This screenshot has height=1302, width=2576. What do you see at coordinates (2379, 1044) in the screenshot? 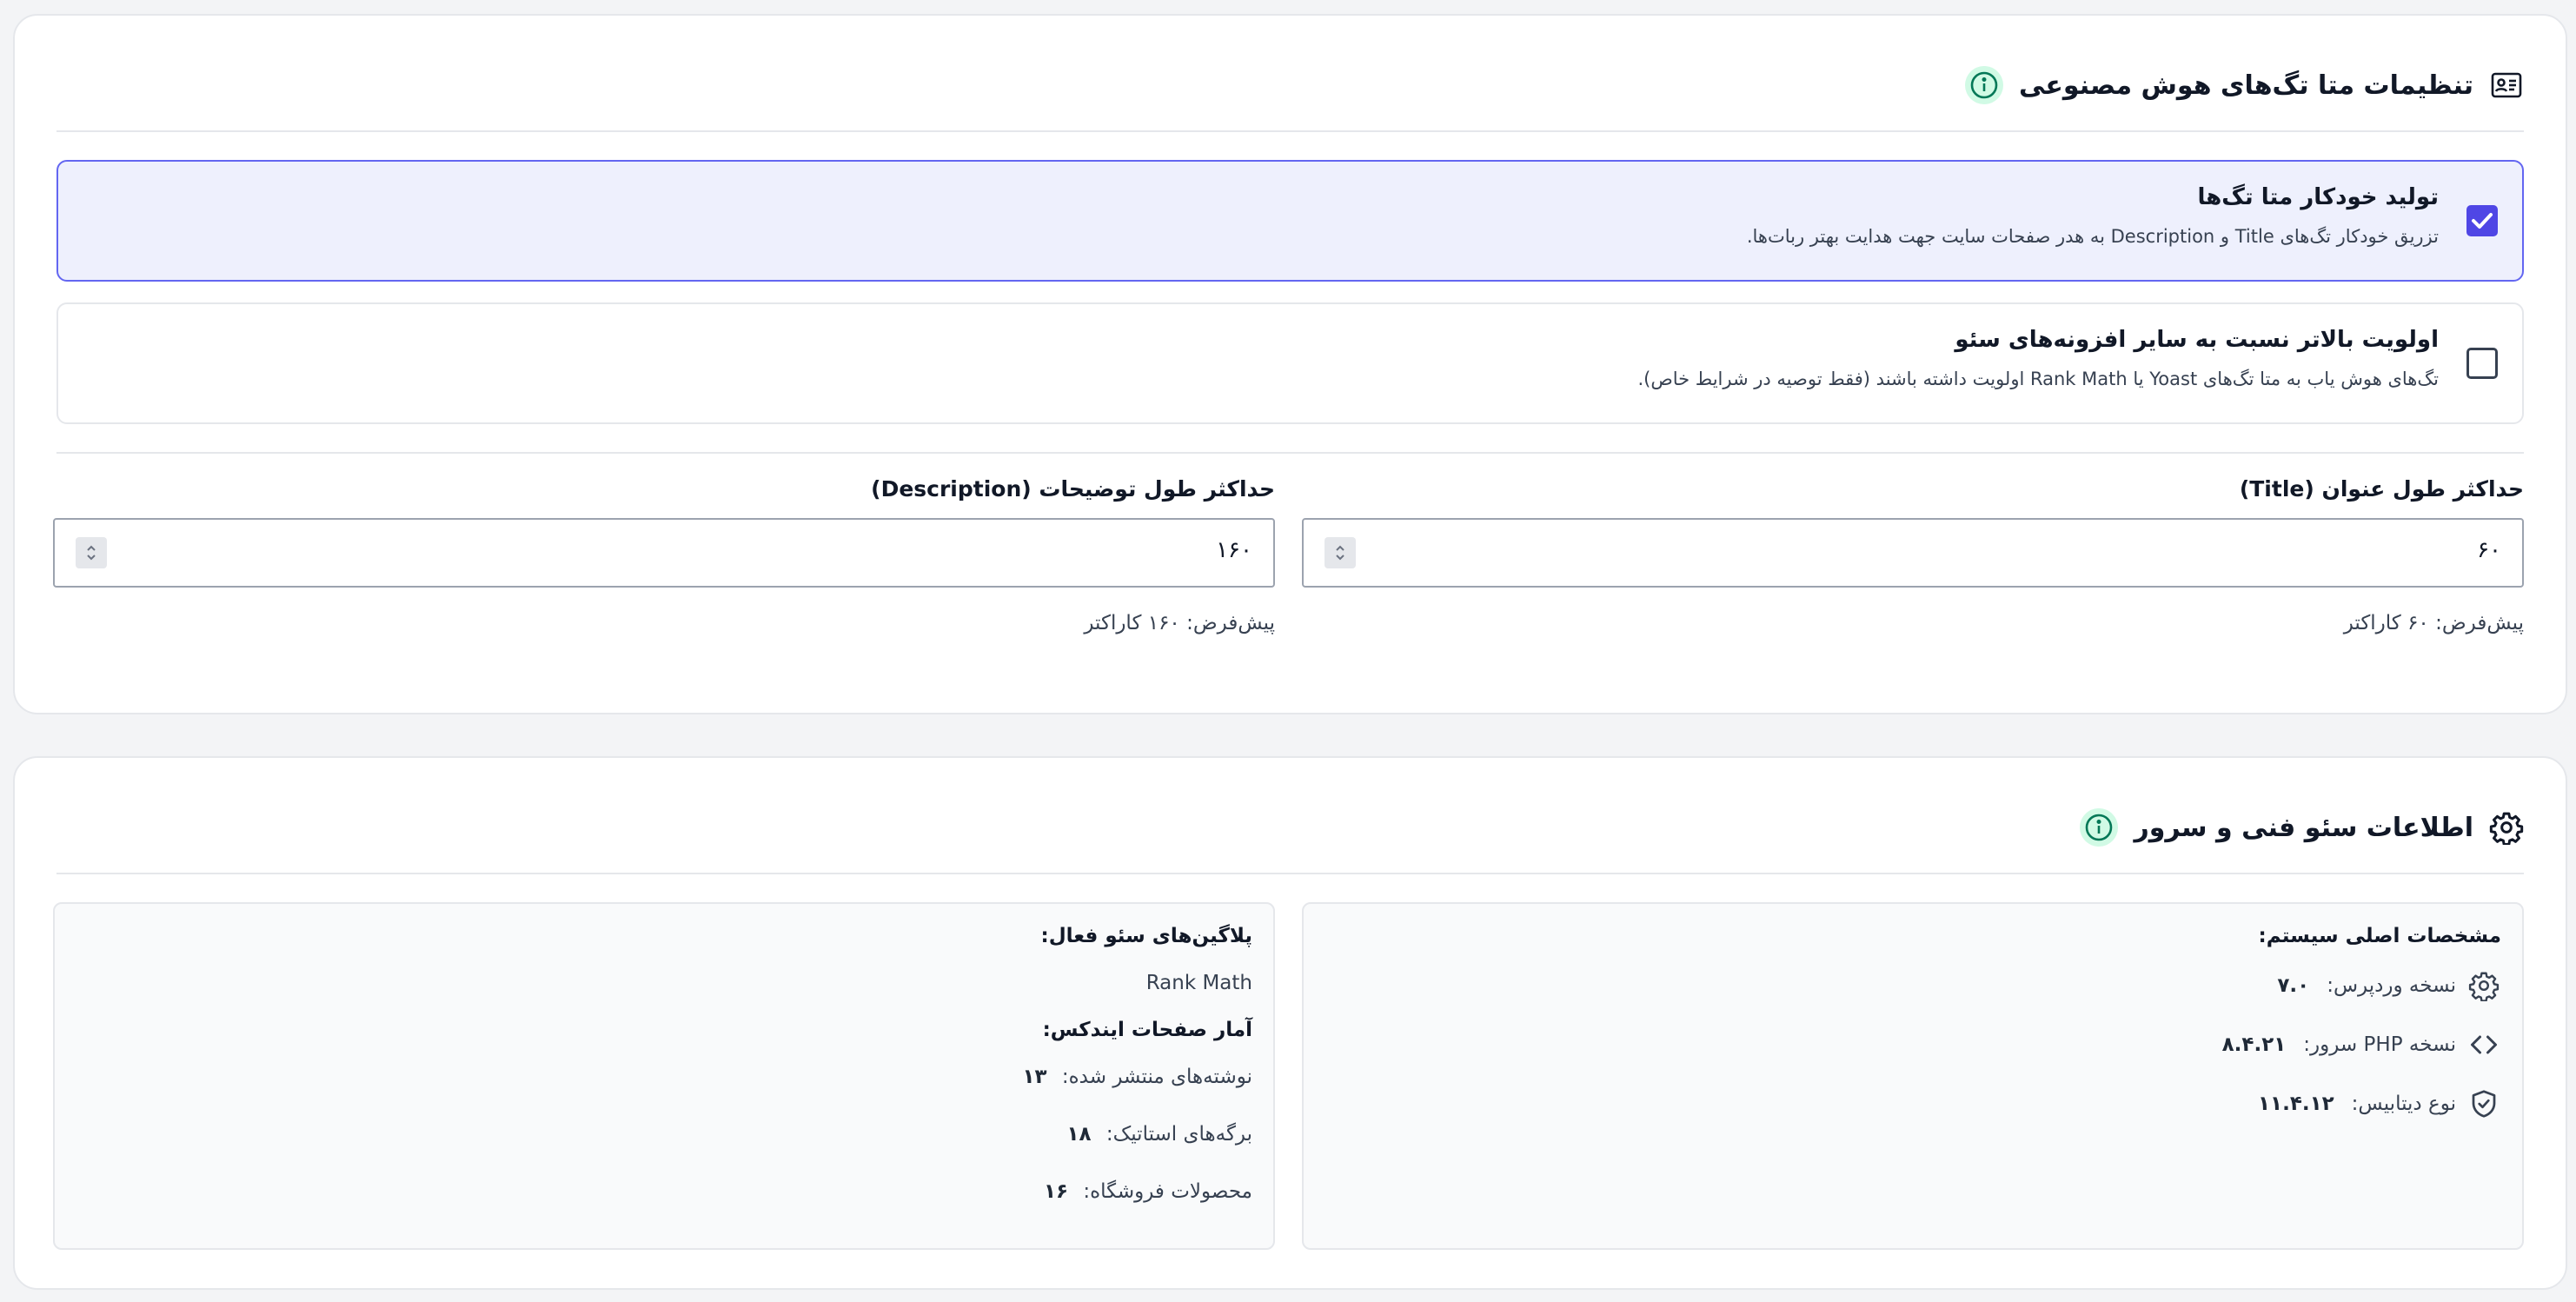
I see `php-version-label: نسخه PHP سرور:` at bounding box center [2379, 1044].